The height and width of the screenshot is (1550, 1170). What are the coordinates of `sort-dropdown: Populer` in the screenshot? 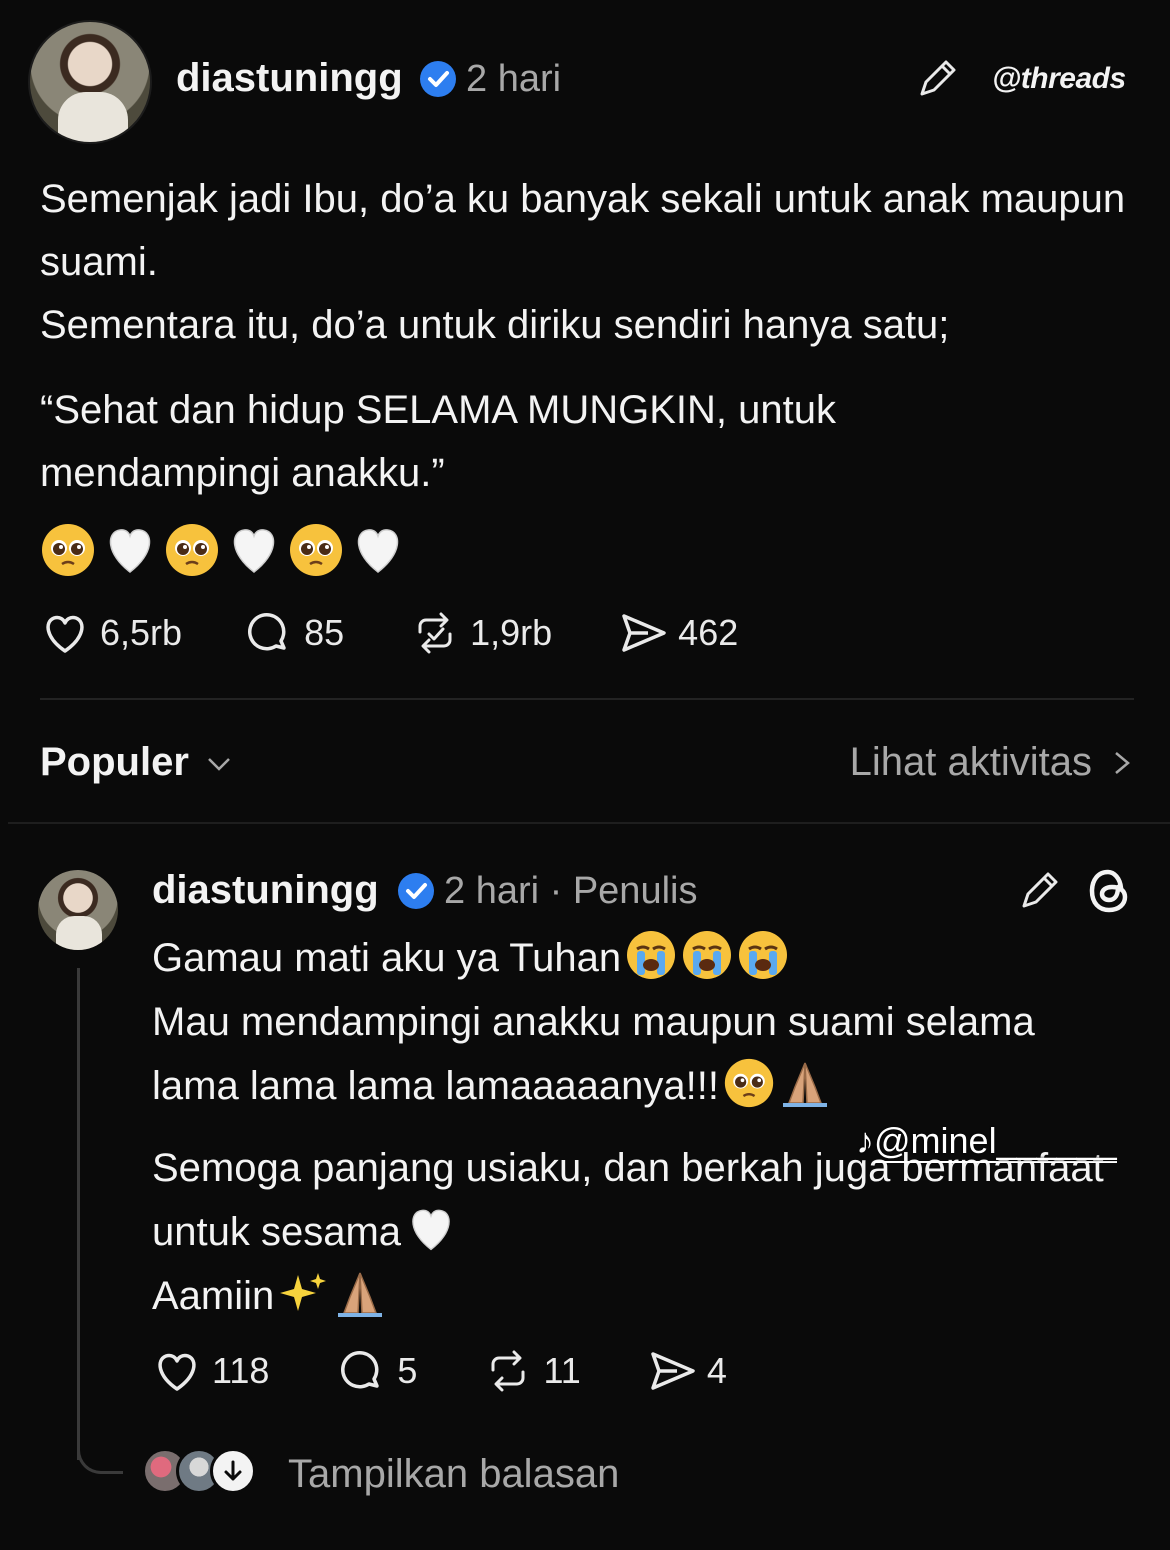 It's located at (137, 762).